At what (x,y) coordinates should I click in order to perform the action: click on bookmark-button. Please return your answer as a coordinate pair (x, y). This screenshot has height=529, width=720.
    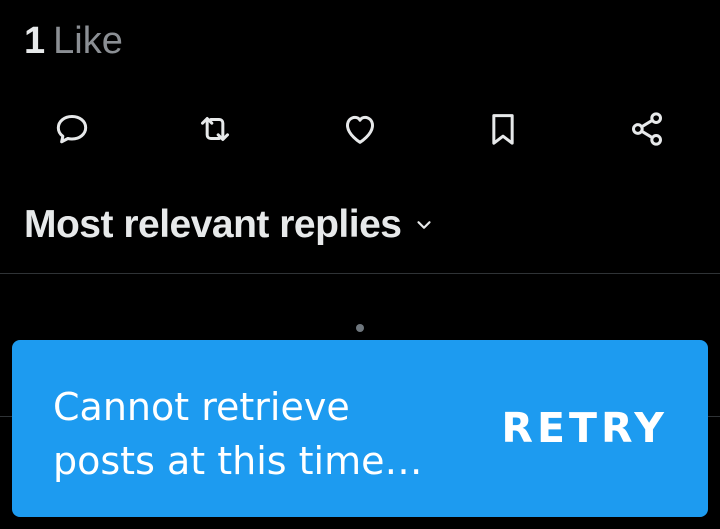
    Looking at the image, I should click on (503, 129).